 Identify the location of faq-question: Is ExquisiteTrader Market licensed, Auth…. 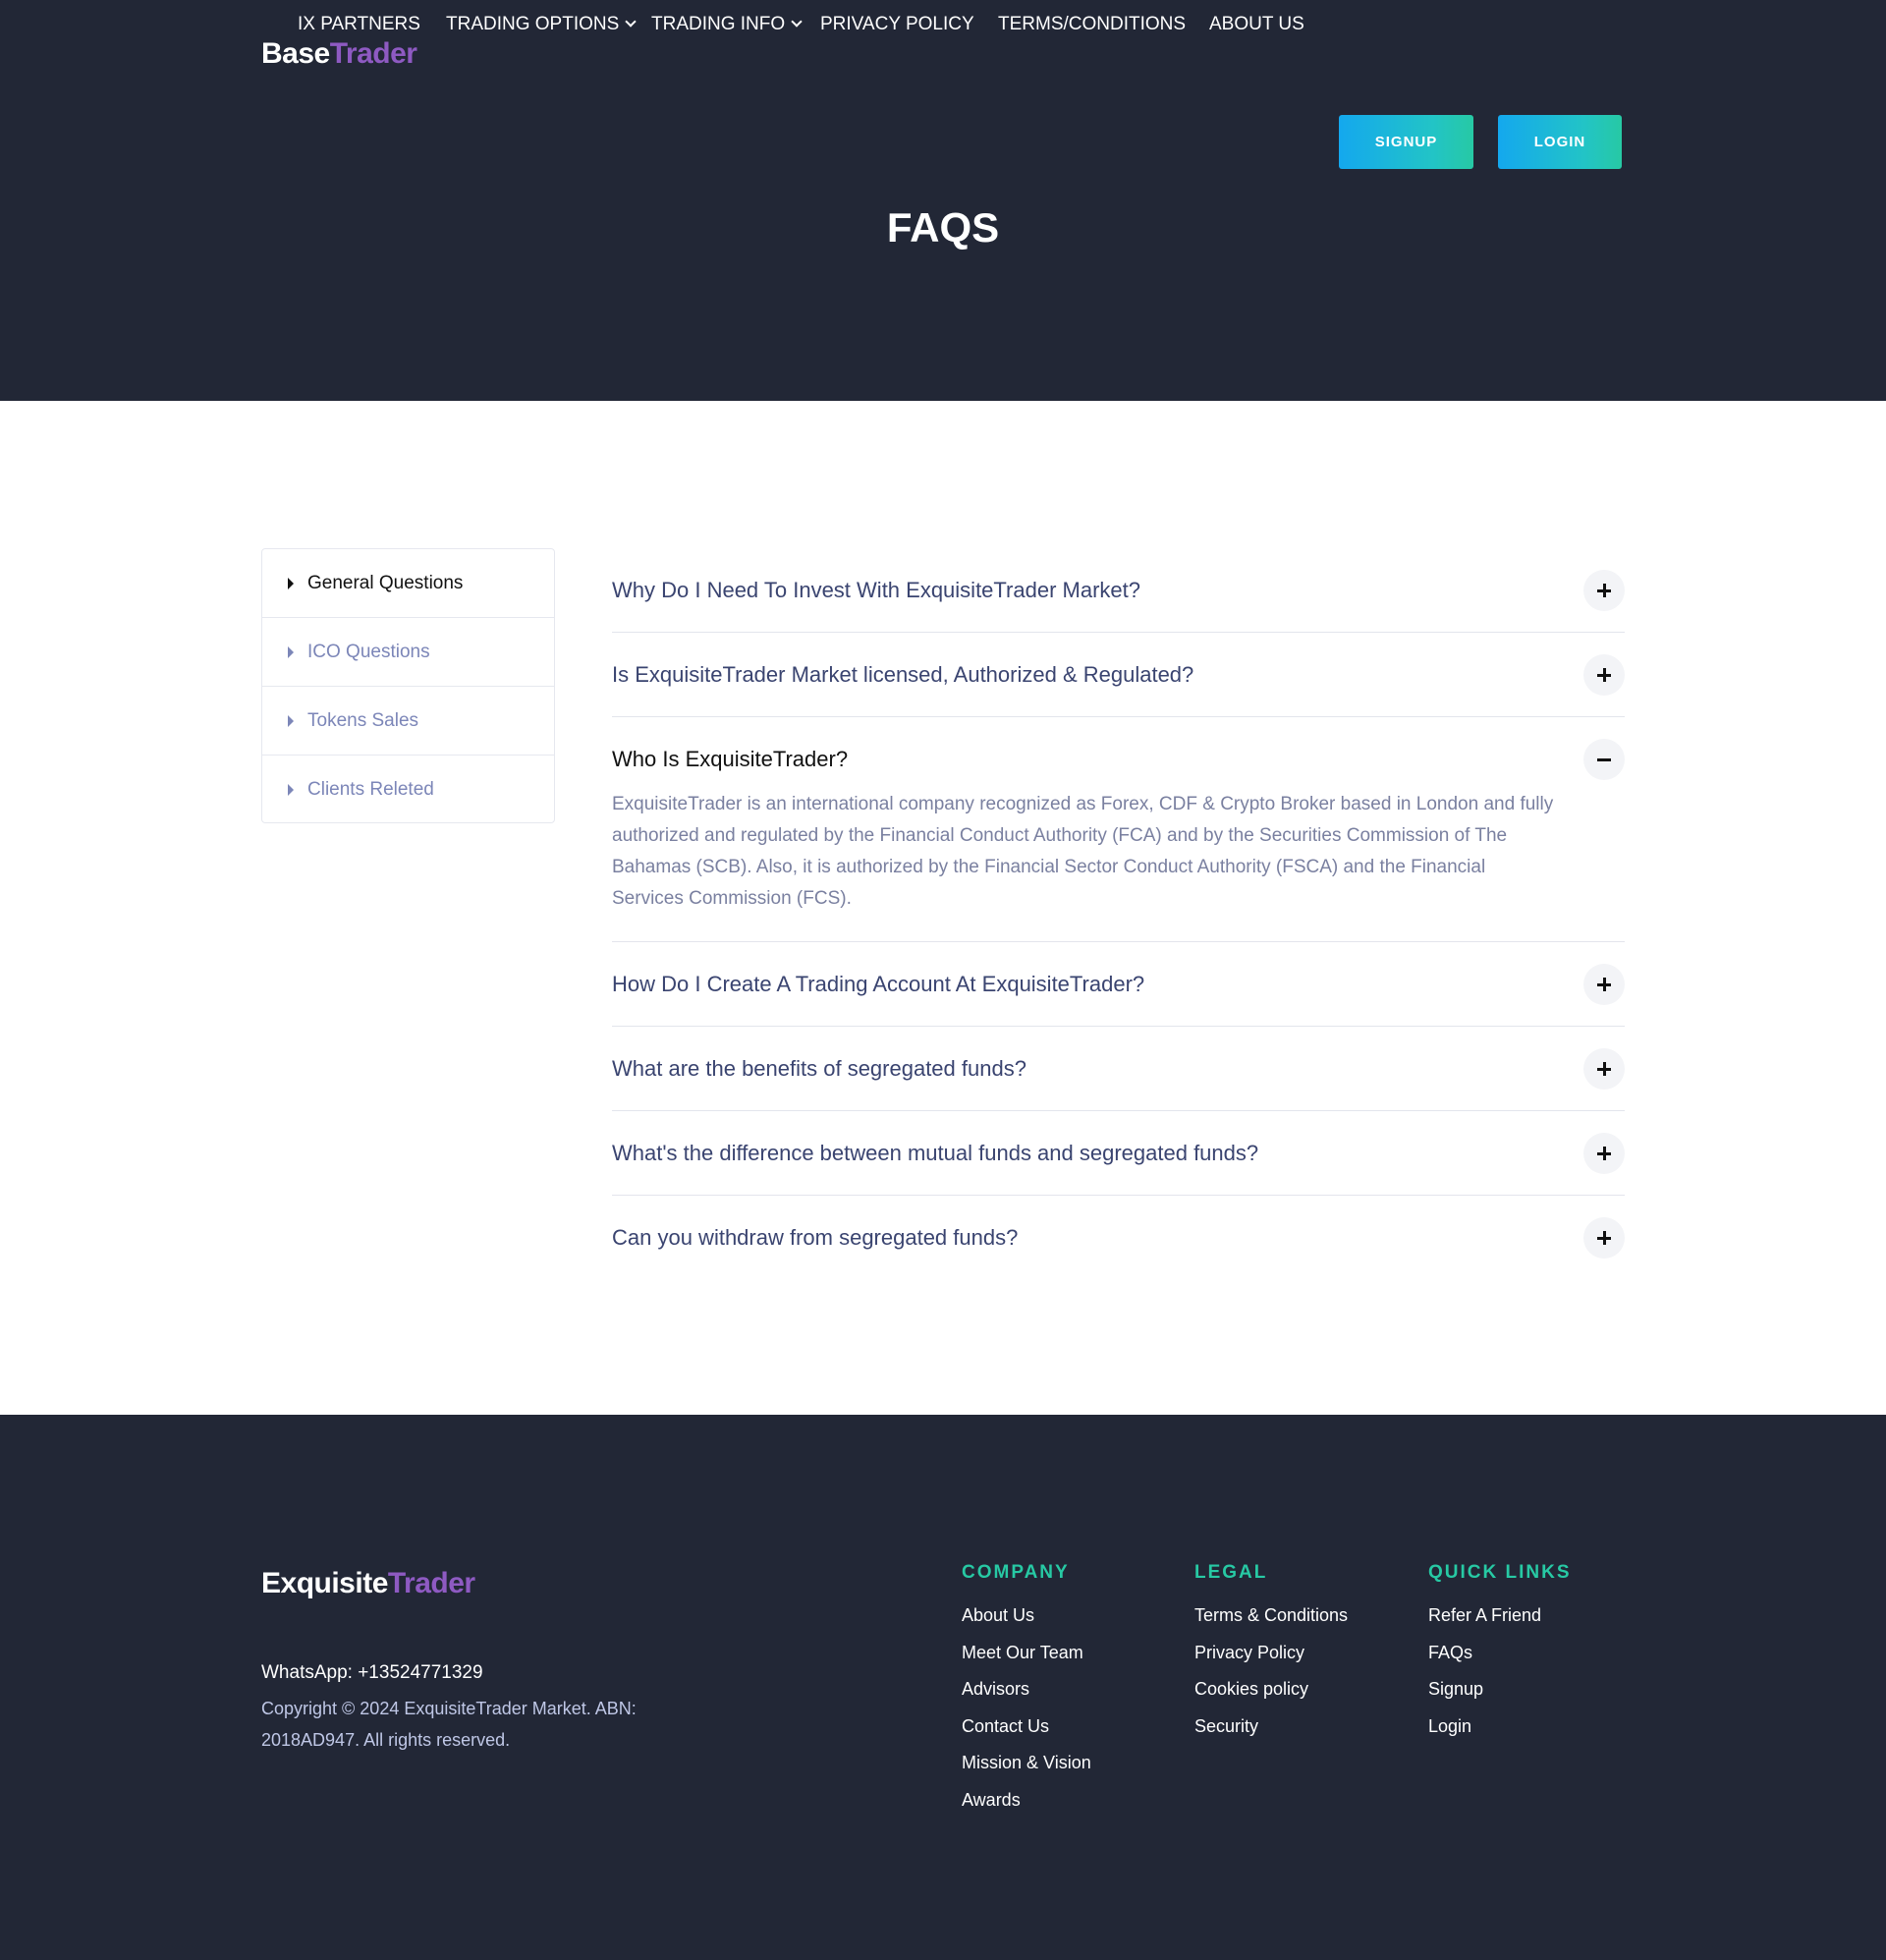
(1118, 674).